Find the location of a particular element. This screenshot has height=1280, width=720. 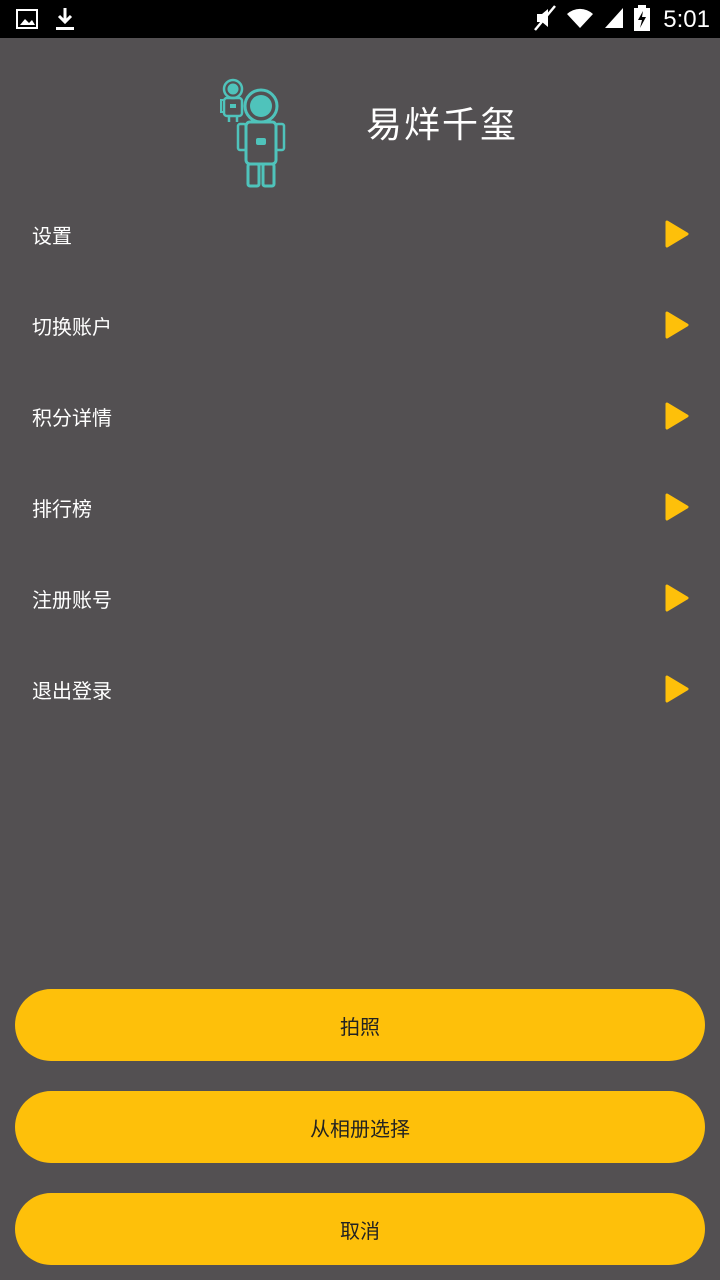

menu-item-leaderboard: 排行榜 is located at coordinates (360, 506).